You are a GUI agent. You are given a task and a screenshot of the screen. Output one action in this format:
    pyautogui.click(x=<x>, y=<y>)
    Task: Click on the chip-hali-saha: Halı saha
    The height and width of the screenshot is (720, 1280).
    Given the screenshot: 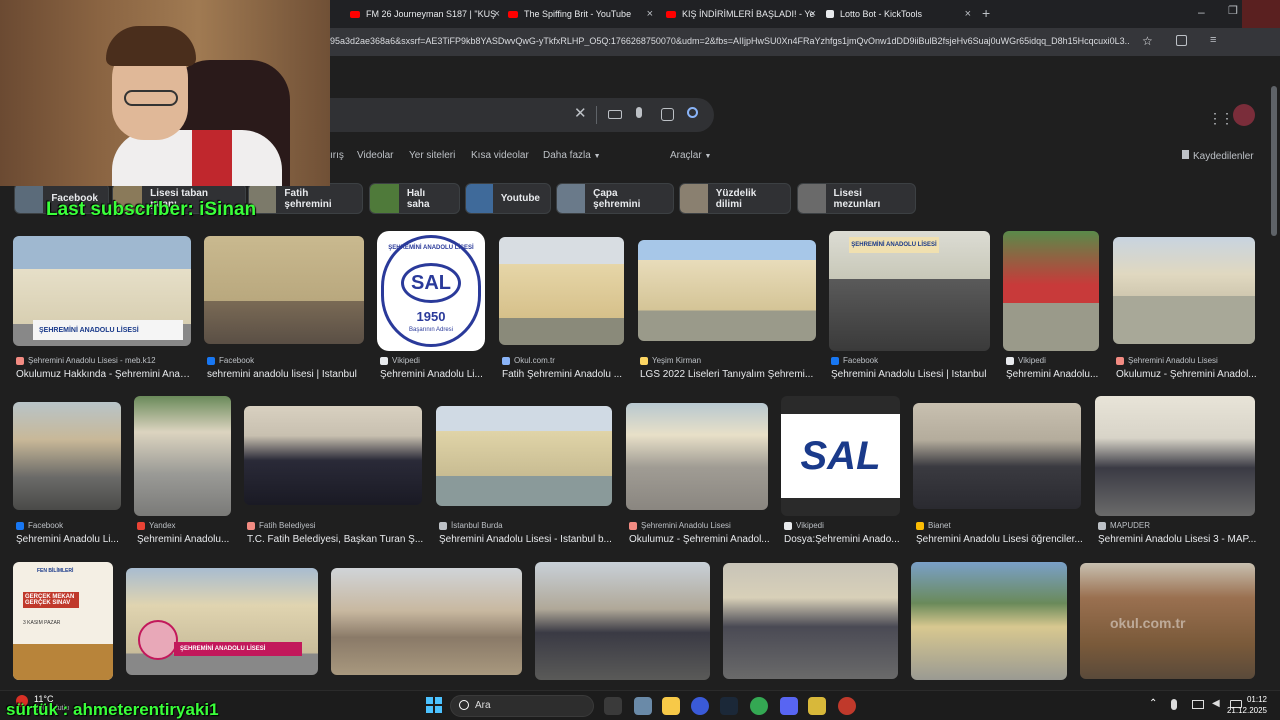 What is the action you would take?
    pyautogui.click(x=414, y=198)
    